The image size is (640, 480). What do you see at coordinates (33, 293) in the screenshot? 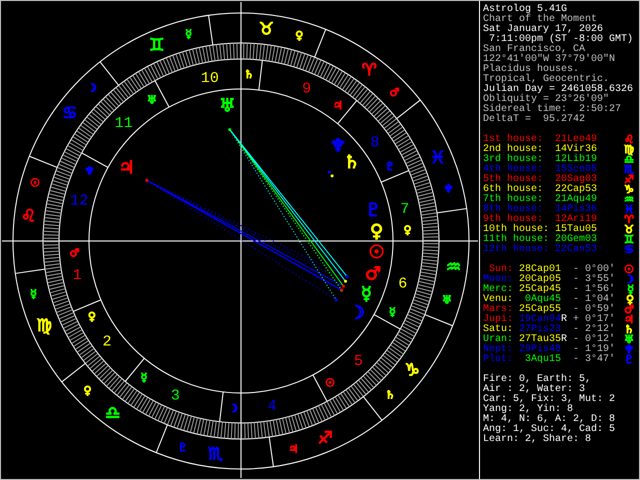
I see `ruler-glyph: ☿` at bounding box center [33, 293].